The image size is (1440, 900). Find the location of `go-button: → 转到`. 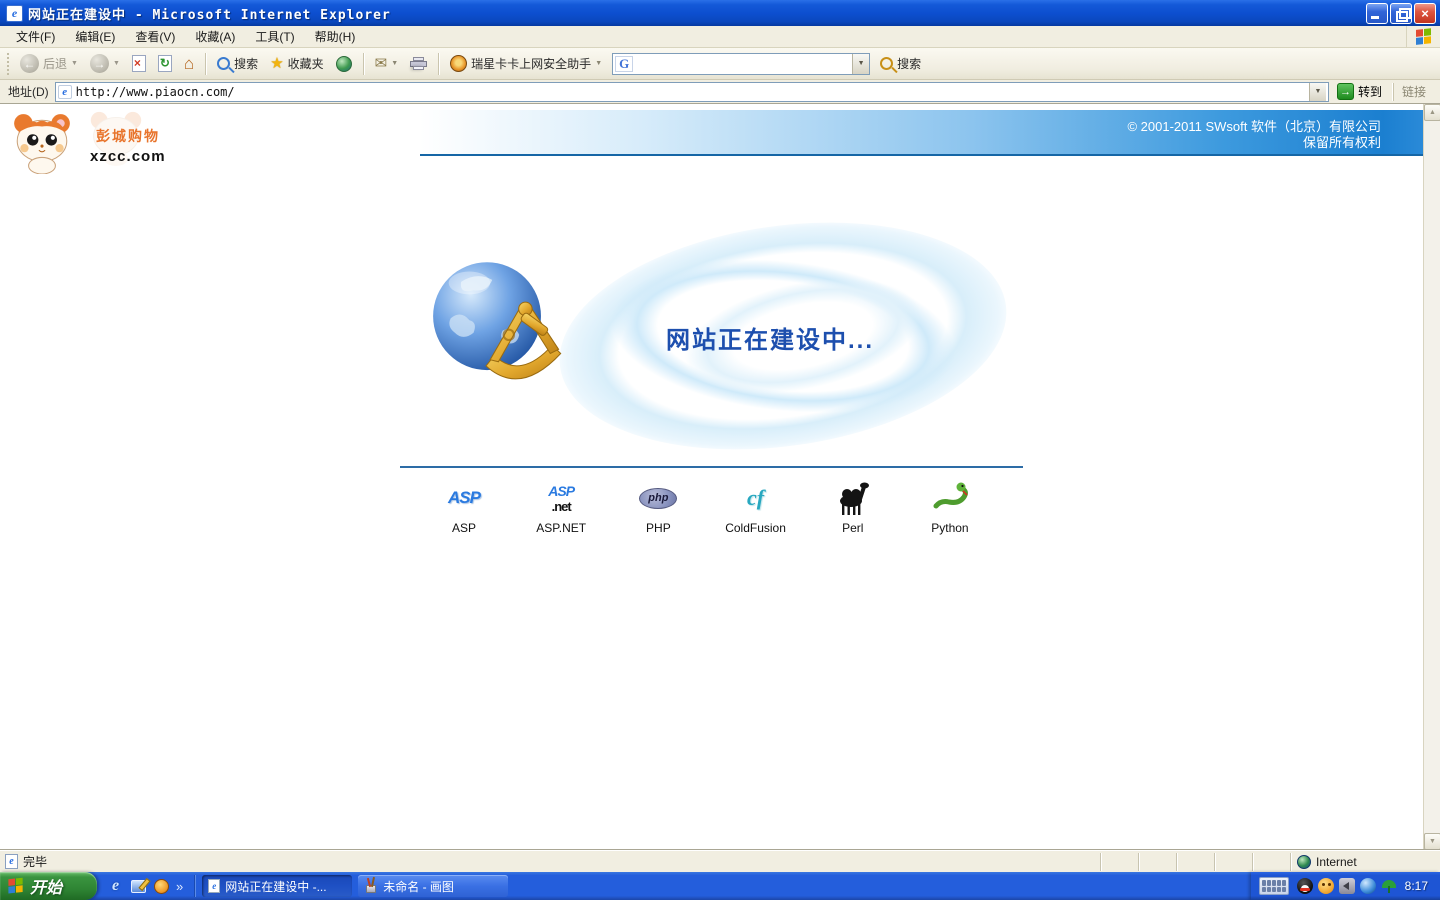

go-button: → 转到 is located at coordinates (1361, 91).